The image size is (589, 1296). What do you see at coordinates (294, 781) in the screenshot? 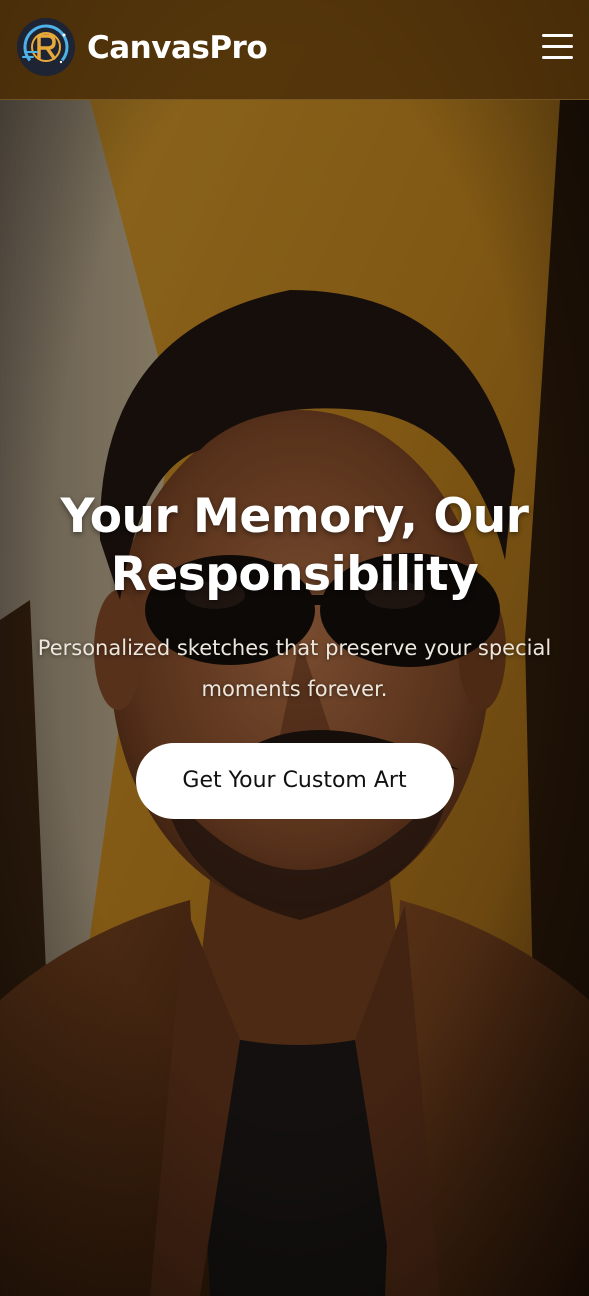
I see `get-custom-art-button: Get Your Custom Art` at bounding box center [294, 781].